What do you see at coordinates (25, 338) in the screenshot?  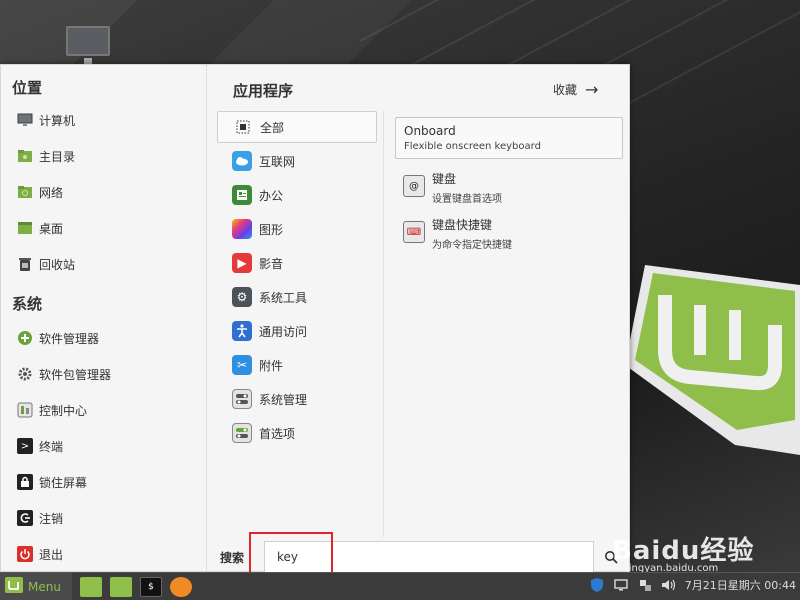 I see `software-manager-icon` at bounding box center [25, 338].